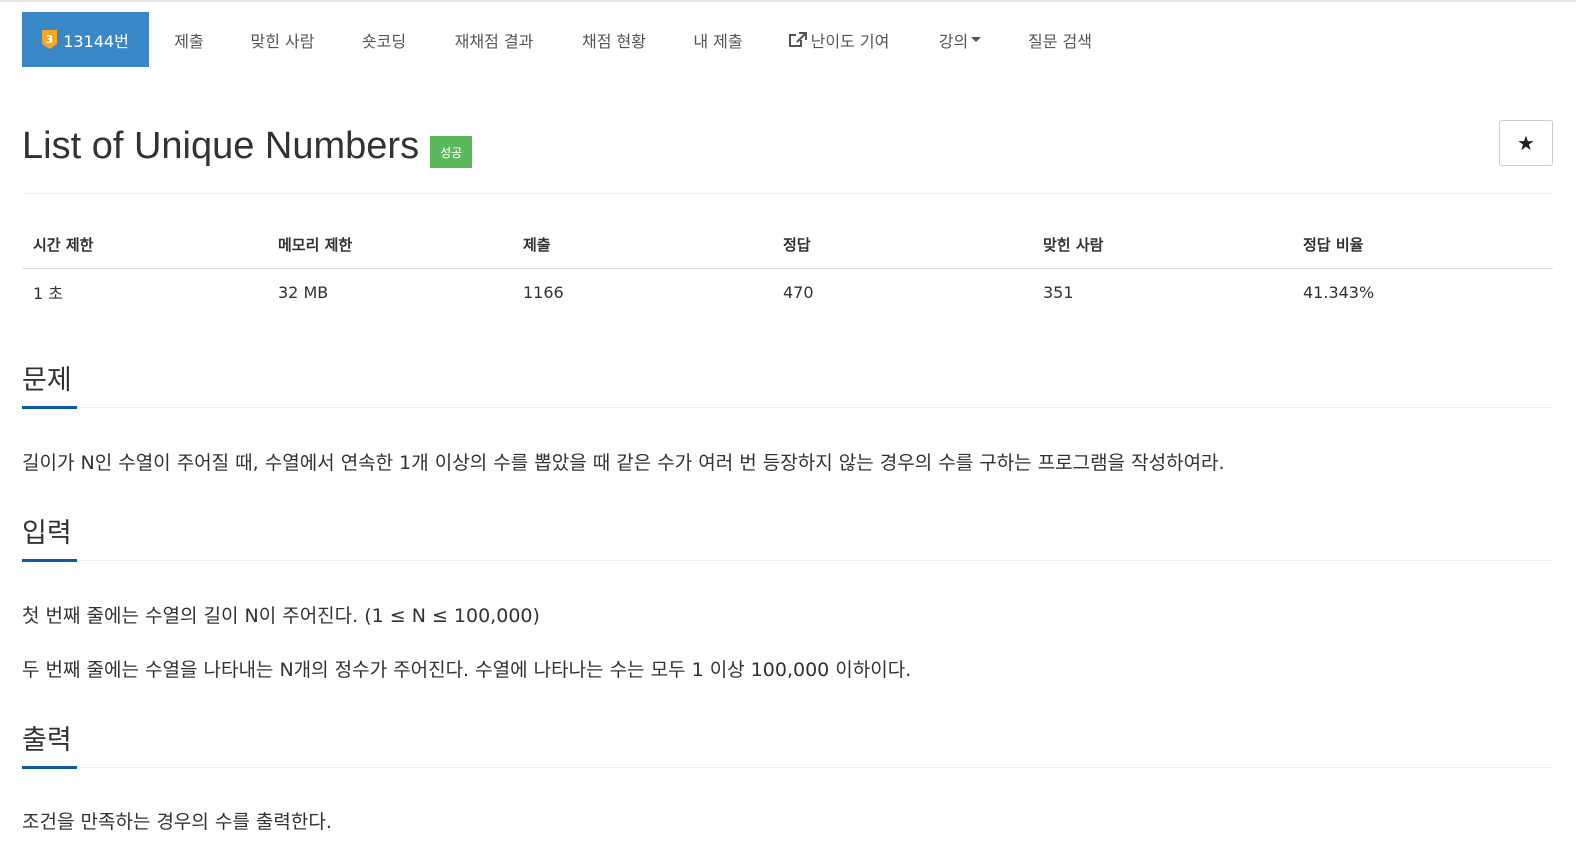  I want to click on problem-section-title: 문제, so click(47, 380).